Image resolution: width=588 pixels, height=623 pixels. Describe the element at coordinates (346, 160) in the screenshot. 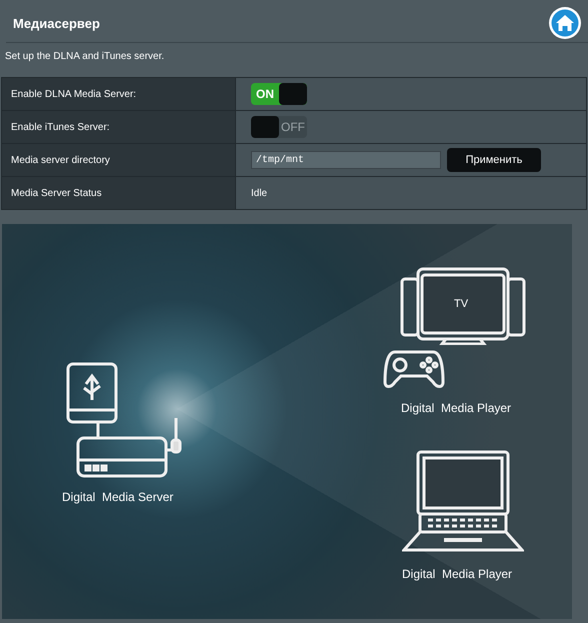

I see `directory-input: /tmp/mnt` at that location.